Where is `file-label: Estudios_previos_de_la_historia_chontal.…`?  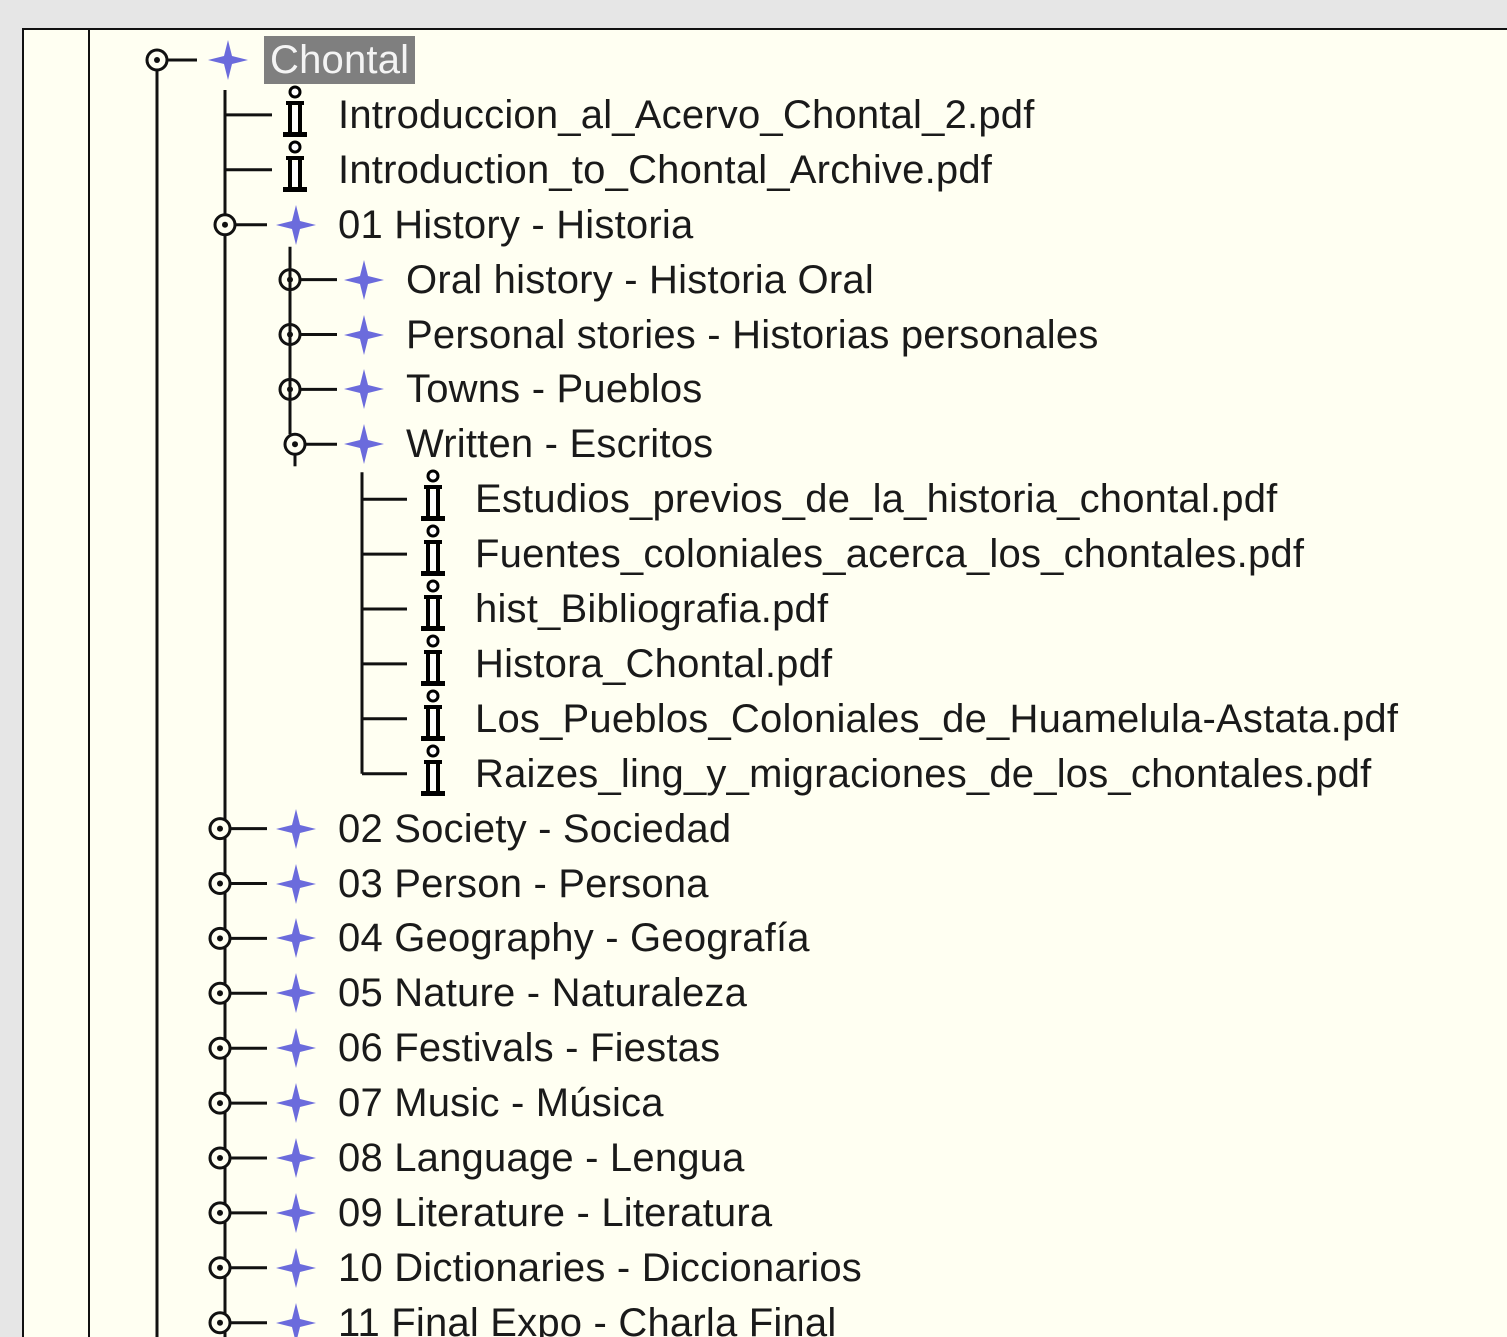 file-label: Estudios_previos_de_la_historia_chontal.… is located at coordinates (876, 499).